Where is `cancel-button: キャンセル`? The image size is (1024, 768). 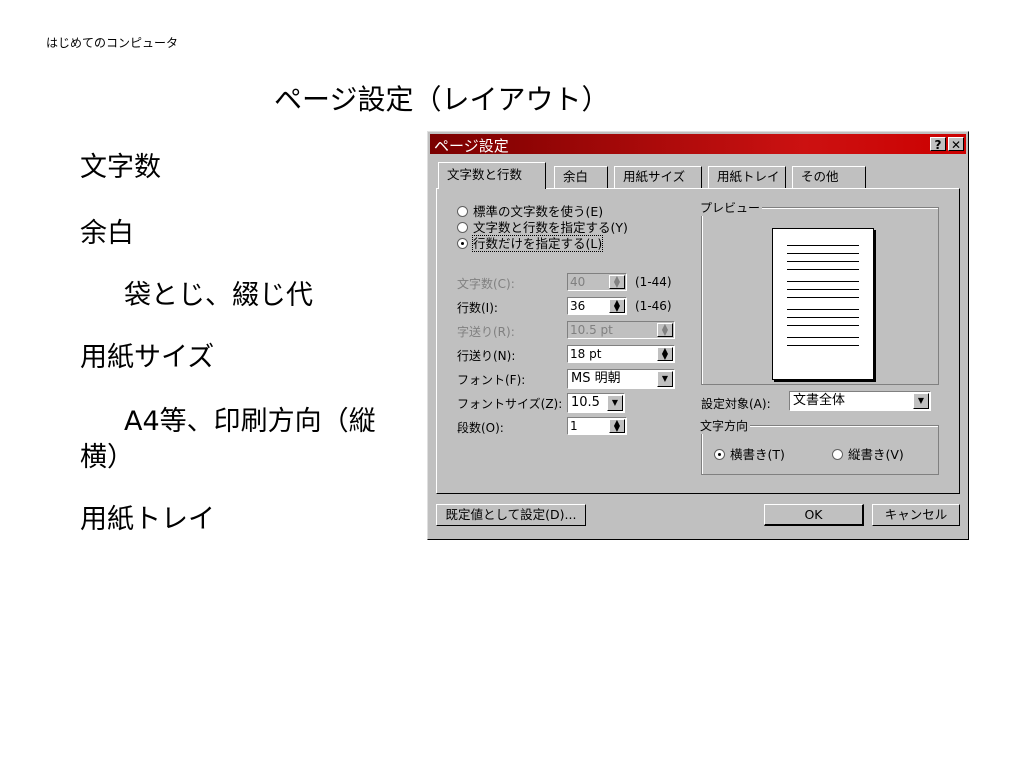
cancel-button: キャンセル is located at coordinates (916, 515).